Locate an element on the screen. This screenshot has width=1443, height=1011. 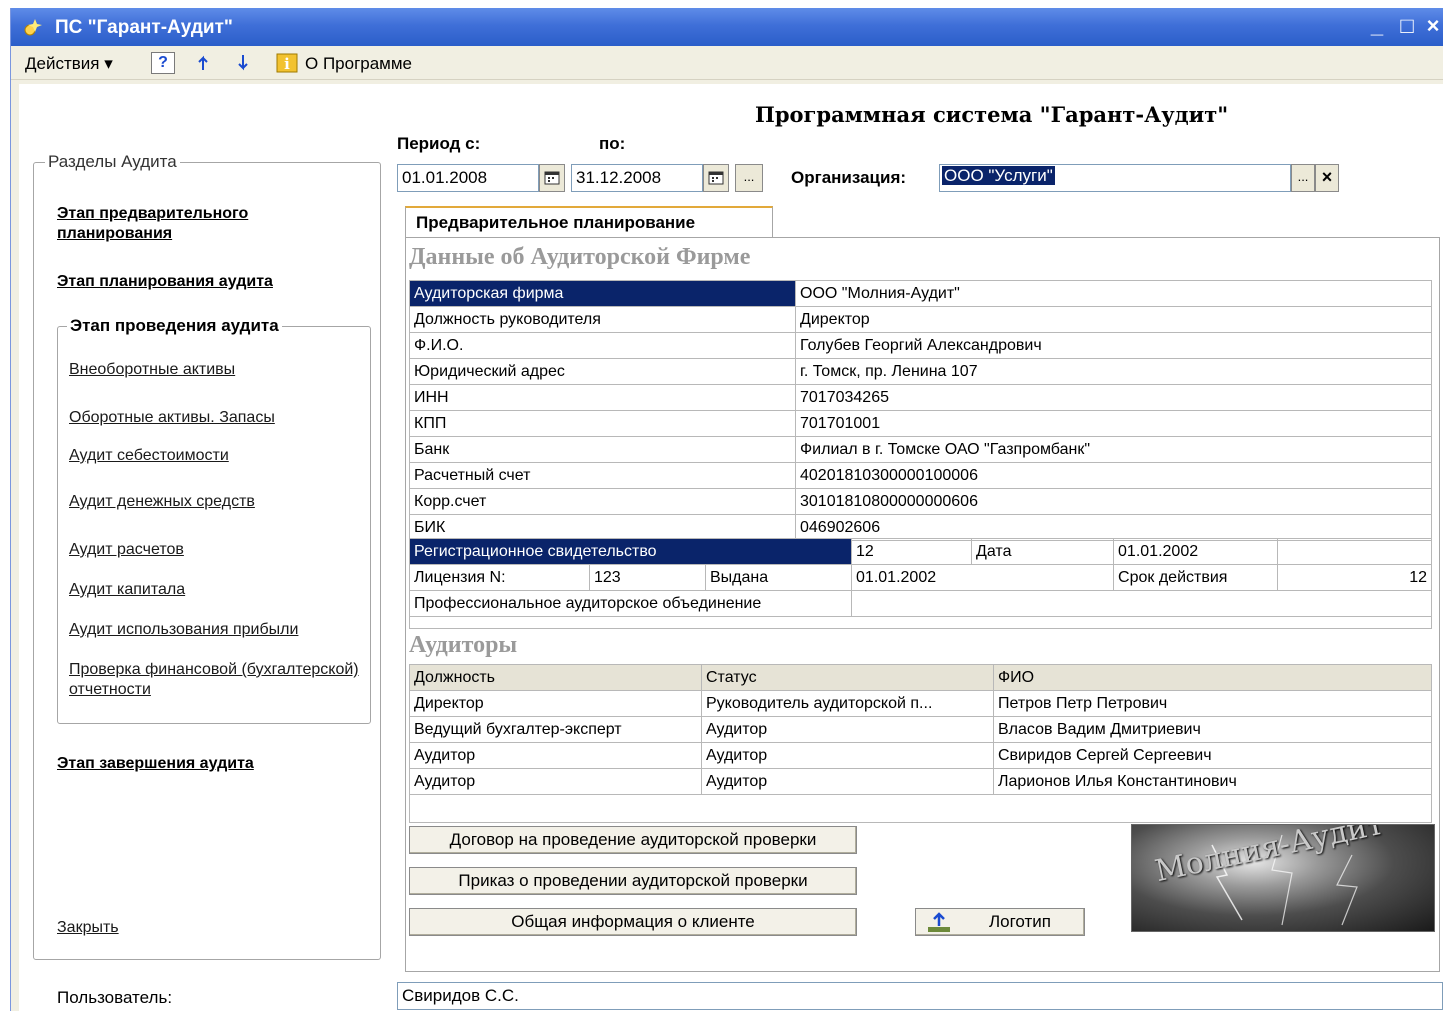
nav-current-assets: Оборотные активы. Запасы is located at coordinates (172, 418).